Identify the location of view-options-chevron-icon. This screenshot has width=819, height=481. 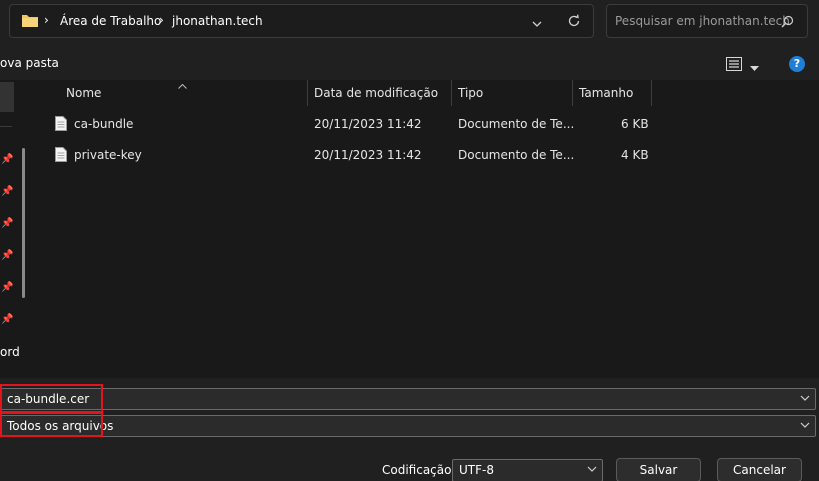
(754, 68).